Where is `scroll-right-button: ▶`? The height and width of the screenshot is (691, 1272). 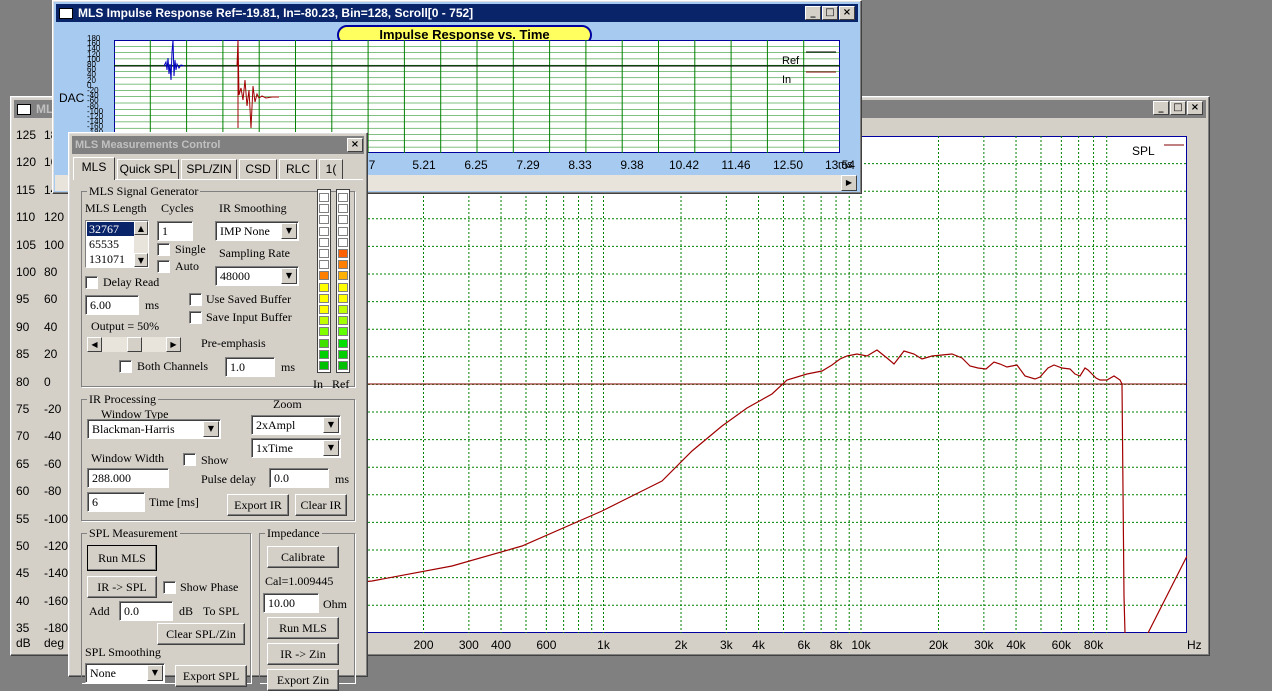 scroll-right-button: ▶ is located at coordinates (849, 183).